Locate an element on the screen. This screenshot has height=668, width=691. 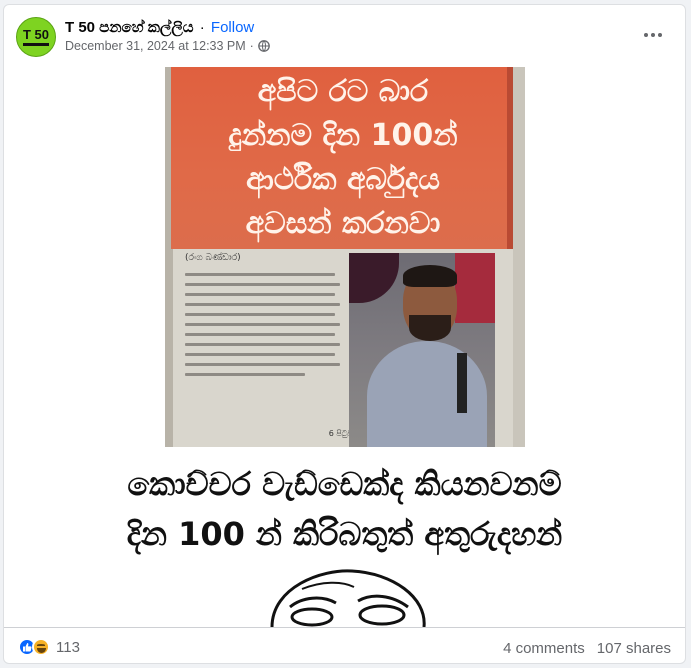
headline-line: ආර්ථික අර්බුදය is located at coordinates (343, 179).